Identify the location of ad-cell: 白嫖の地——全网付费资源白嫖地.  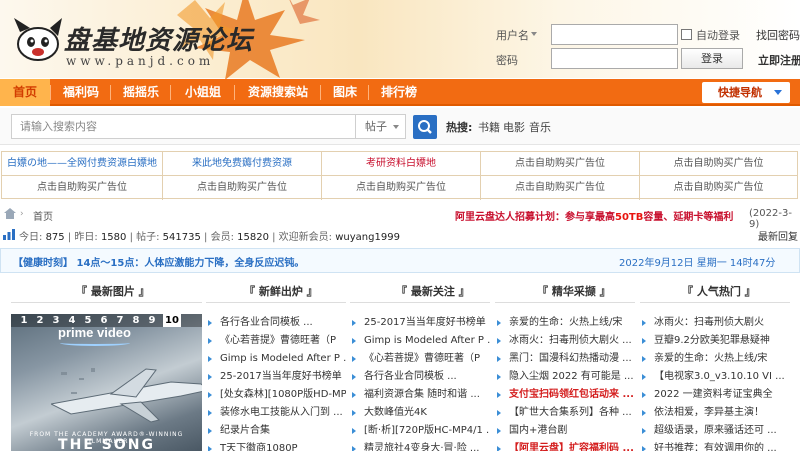
(82, 164).